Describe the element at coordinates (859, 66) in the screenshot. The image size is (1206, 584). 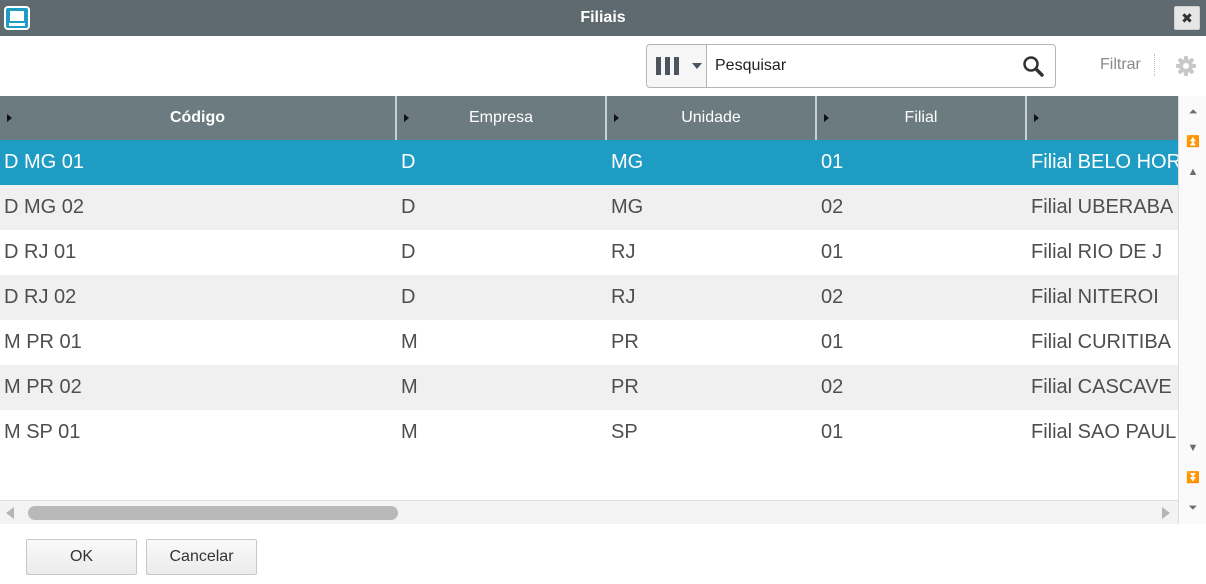
I see `search-input` at that location.